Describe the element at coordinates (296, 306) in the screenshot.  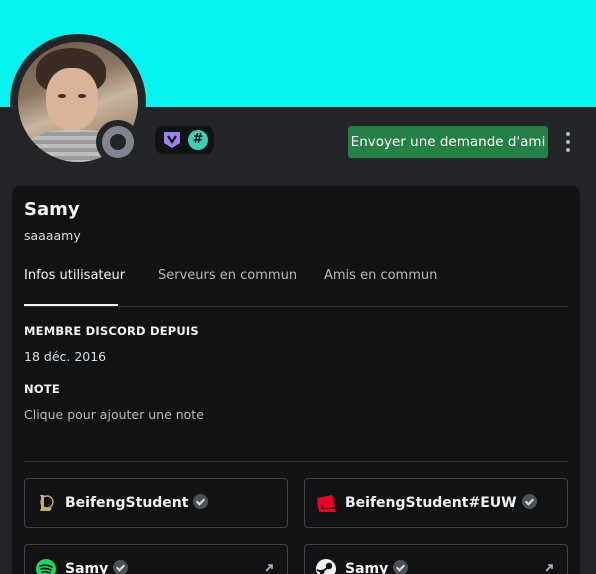
I see `tabs-divider` at that location.